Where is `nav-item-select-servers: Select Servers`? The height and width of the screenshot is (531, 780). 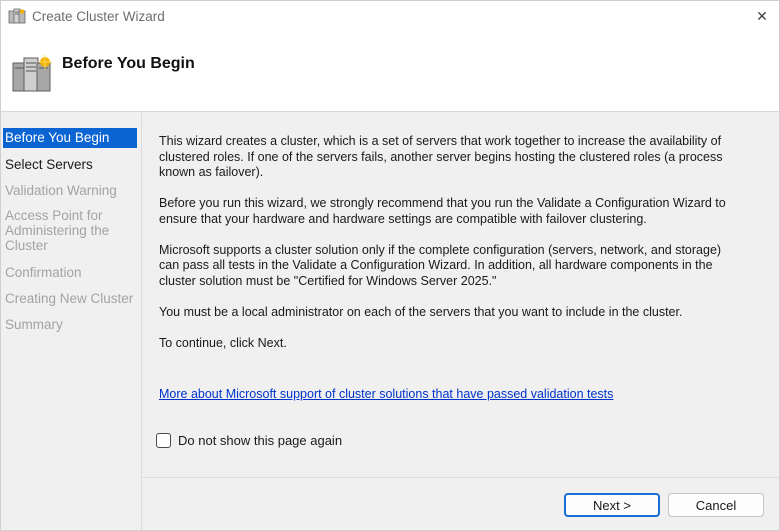
nav-item-select-servers: Select Servers is located at coordinates (70, 164).